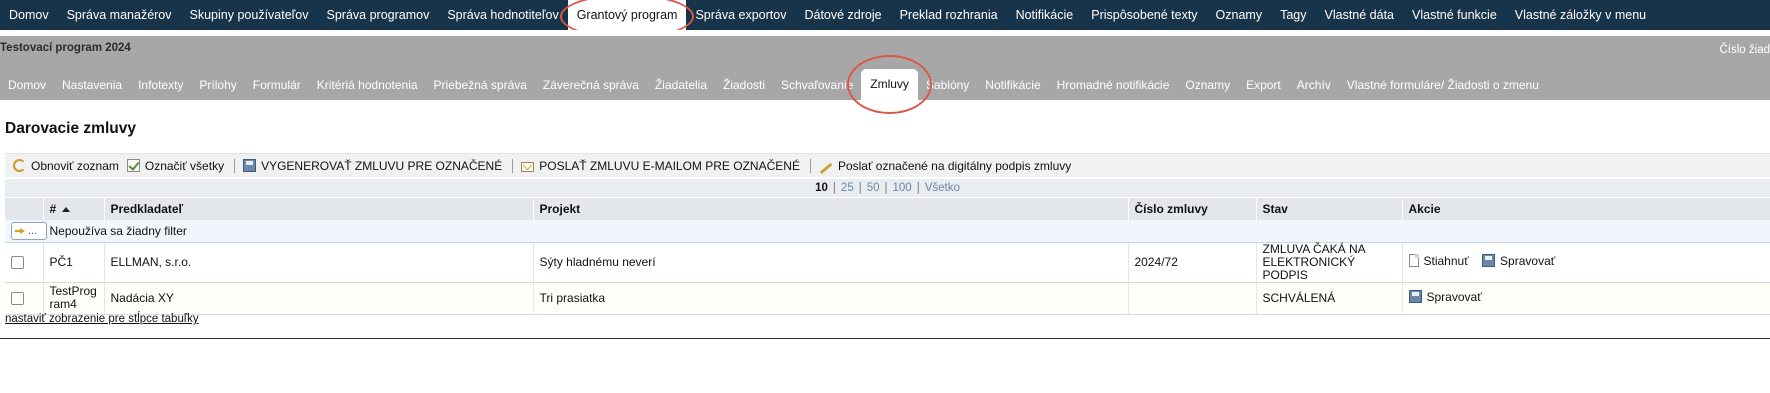 The width and height of the screenshot is (1770, 393). What do you see at coordinates (1329, 298) in the screenshot?
I see `row-status: SCHVÁLENÁ` at bounding box center [1329, 298].